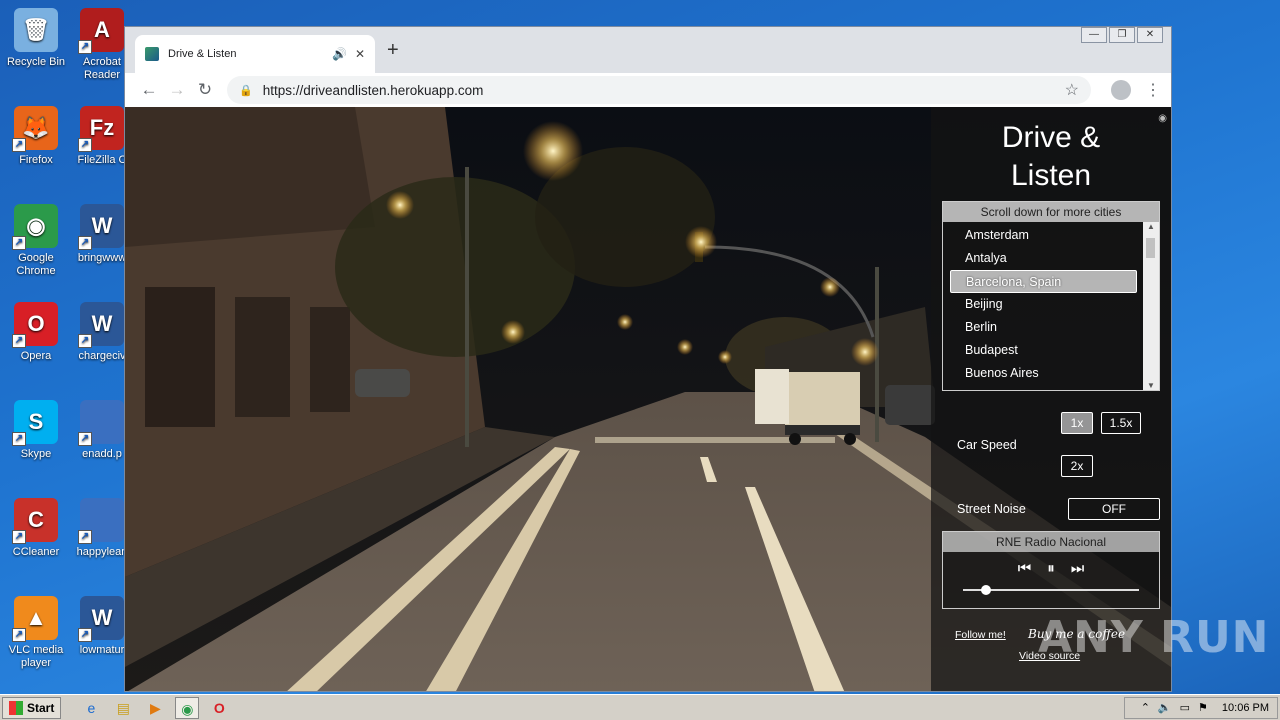 The width and height of the screenshot is (1280, 720). Describe the element at coordinates (1145, 707) in the screenshot. I see `tray-expand-icon: ⌃` at that location.